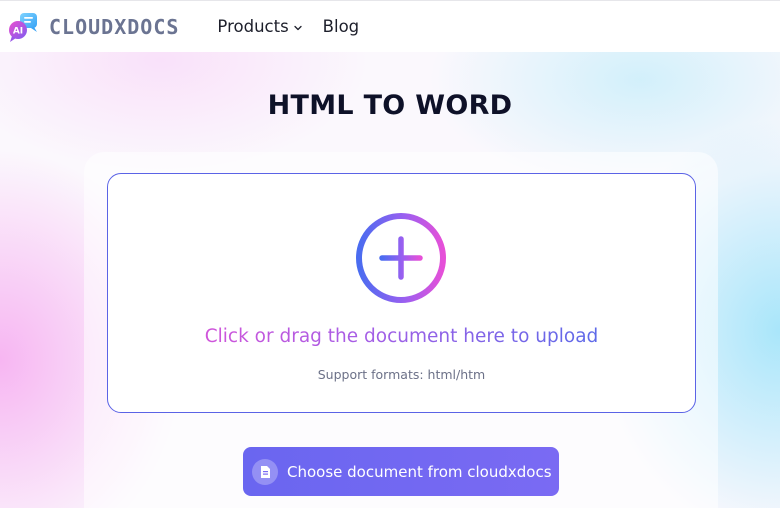 This screenshot has width=780, height=508. Describe the element at coordinates (401, 258) in the screenshot. I see `plus-circle-icon` at that location.